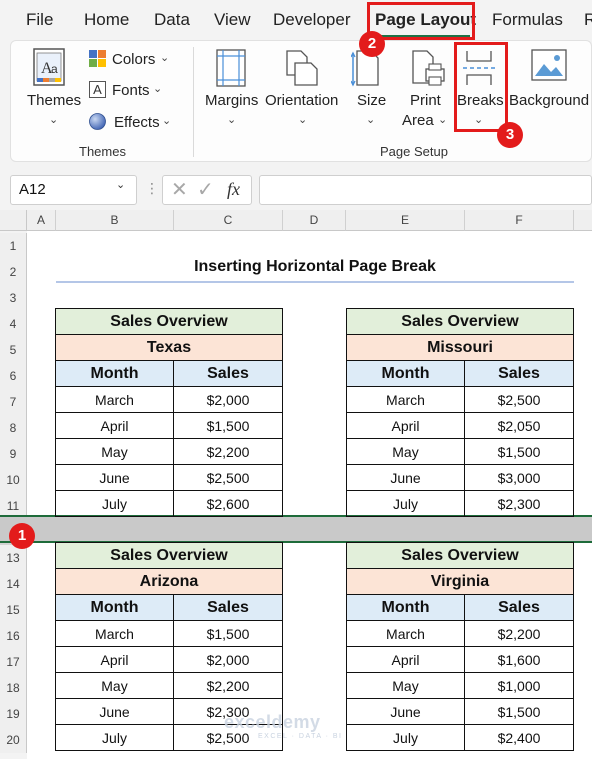 This screenshot has width=592, height=759. I want to click on tab-data: Data, so click(172, 20).